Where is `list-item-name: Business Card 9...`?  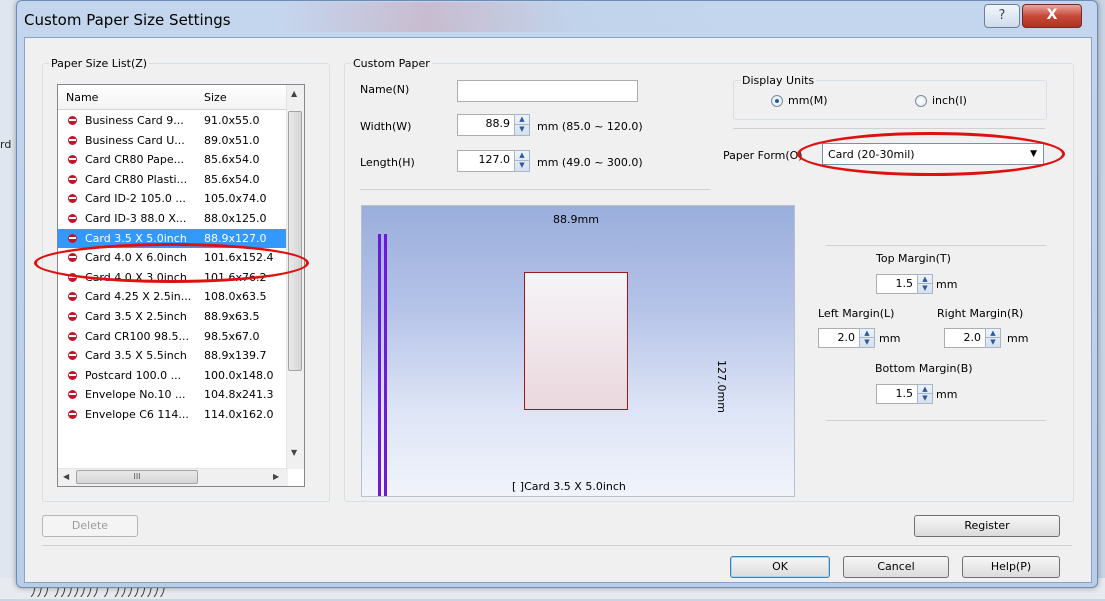 list-item-name: Business Card 9... is located at coordinates (134, 120).